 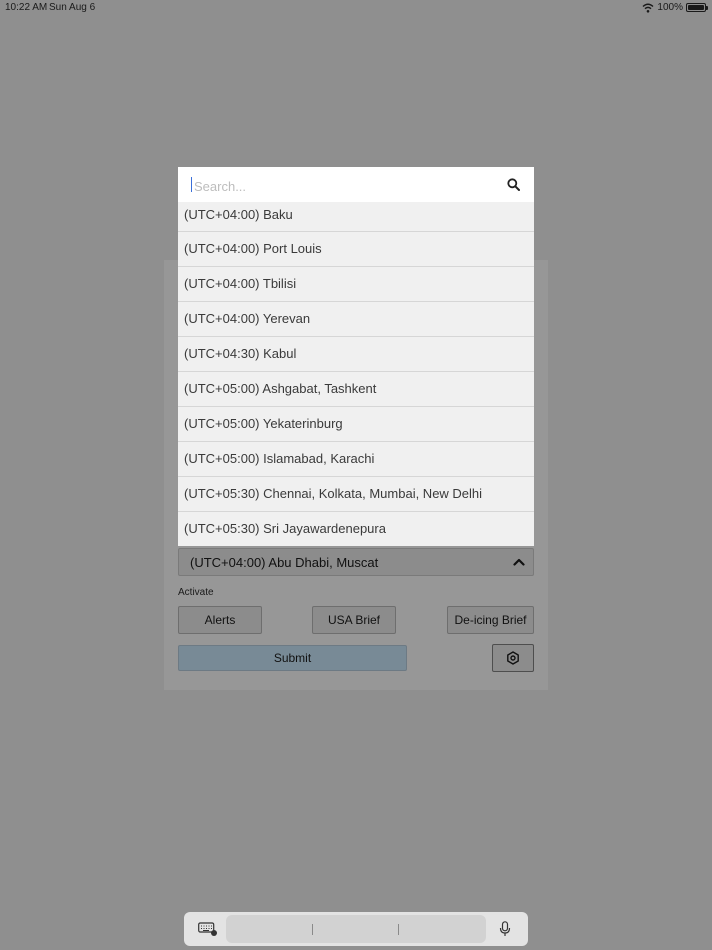 What do you see at coordinates (490, 620) in the screenshot?
I see `deicing-brief-button: De-icing Brief` at bounding box center [490, 620].